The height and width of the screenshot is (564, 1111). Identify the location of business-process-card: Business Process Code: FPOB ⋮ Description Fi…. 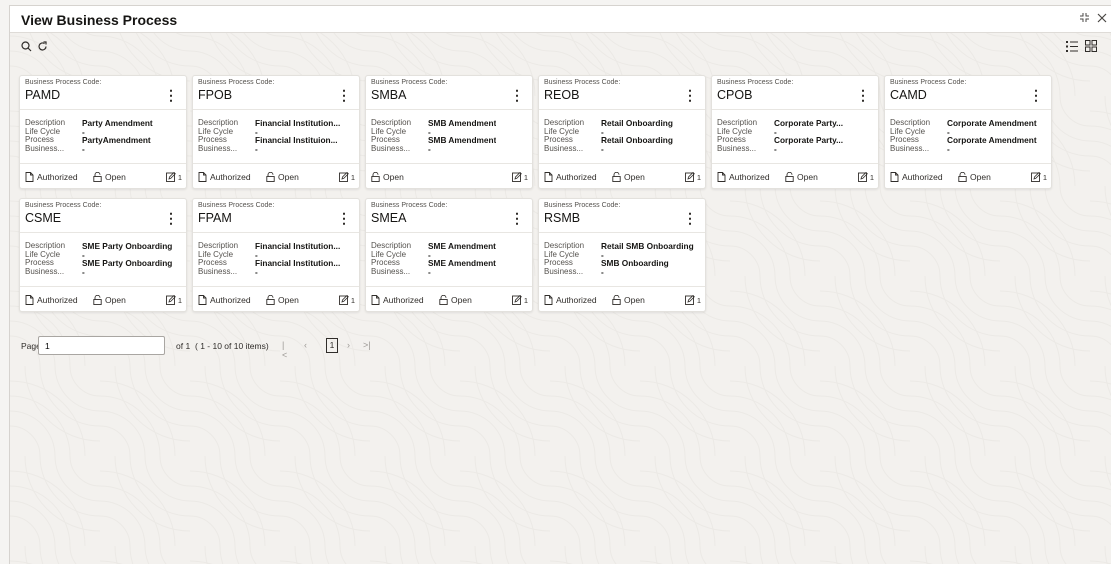
(276, 132).